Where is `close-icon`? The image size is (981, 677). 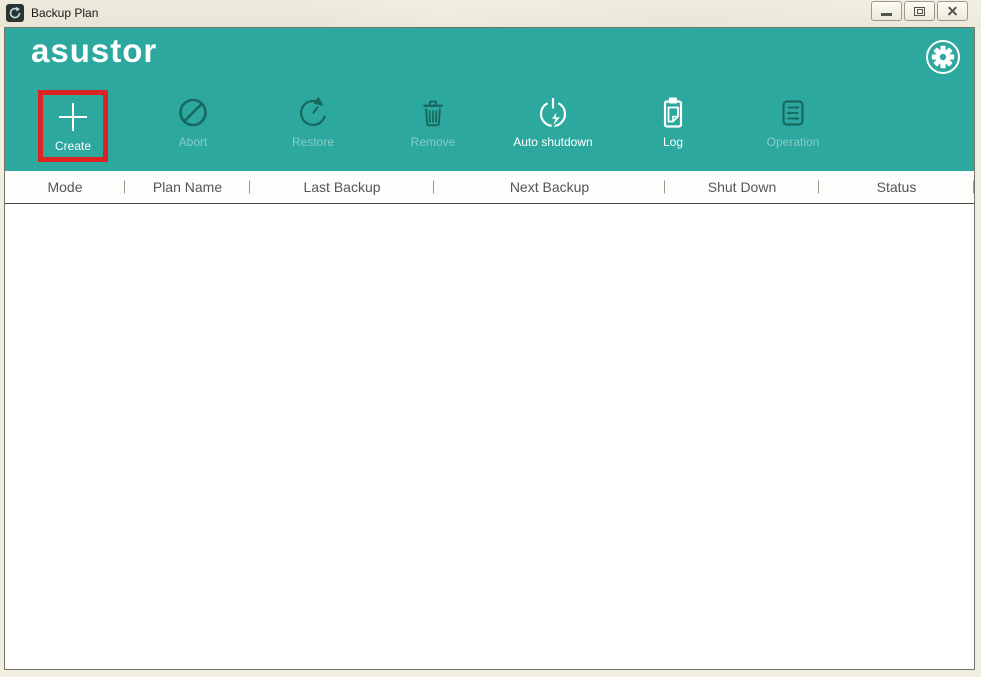
close-icon is located at coordinates (952, 11).